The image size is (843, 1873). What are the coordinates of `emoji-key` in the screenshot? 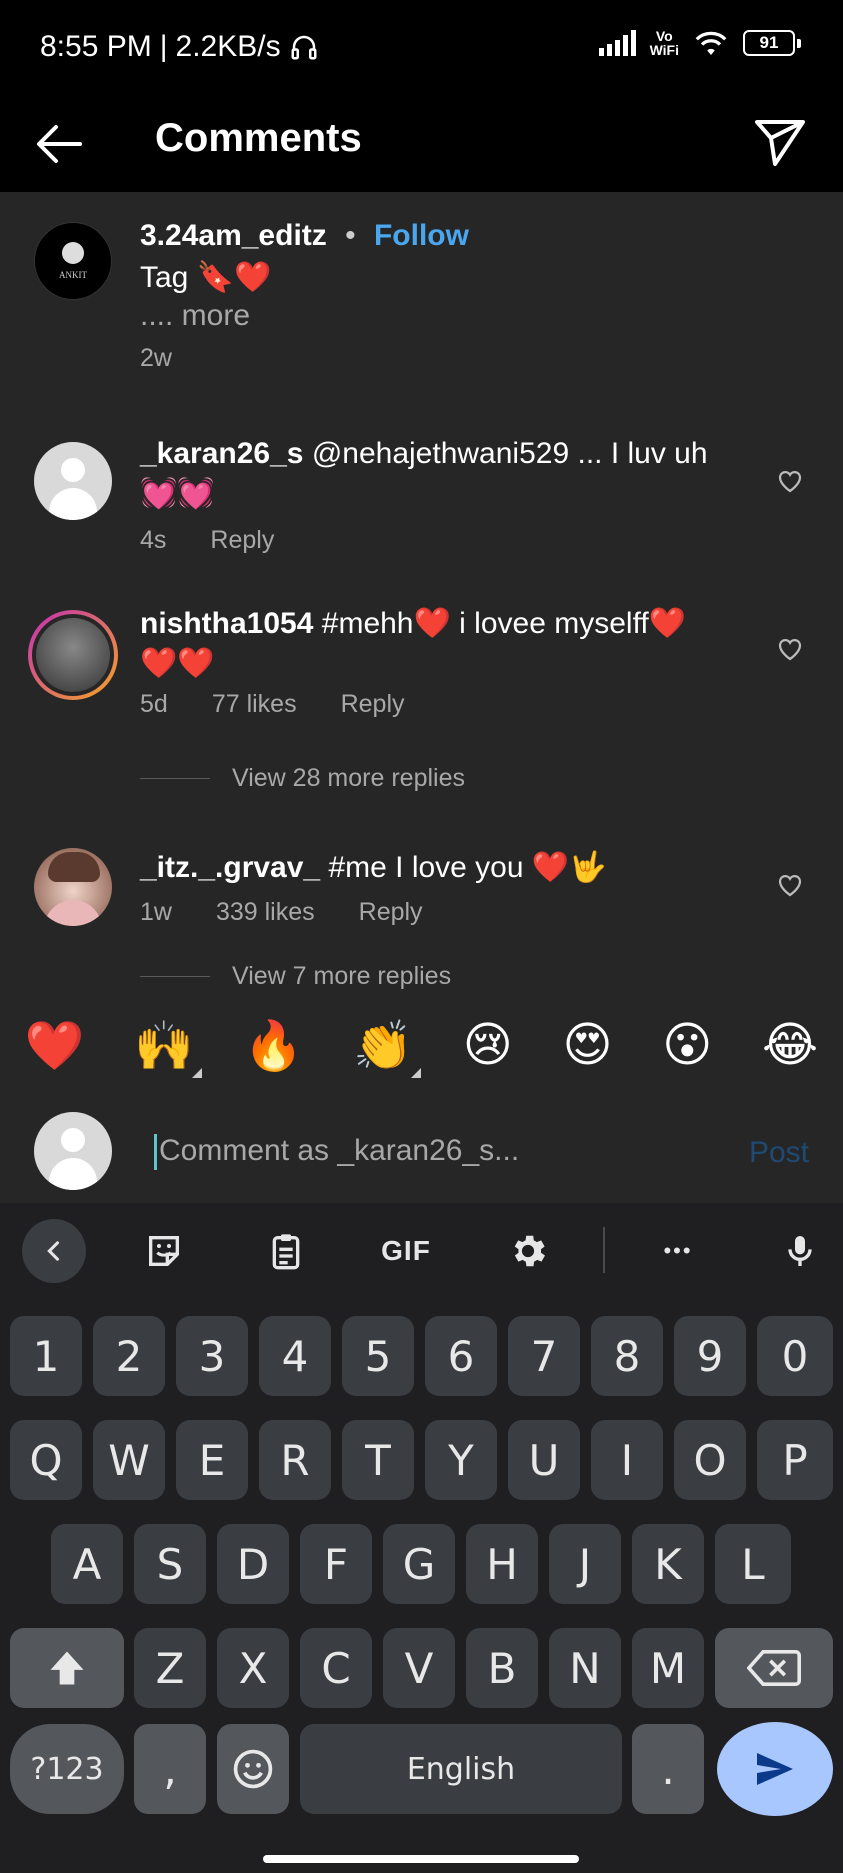 It's located at (253, 1769).